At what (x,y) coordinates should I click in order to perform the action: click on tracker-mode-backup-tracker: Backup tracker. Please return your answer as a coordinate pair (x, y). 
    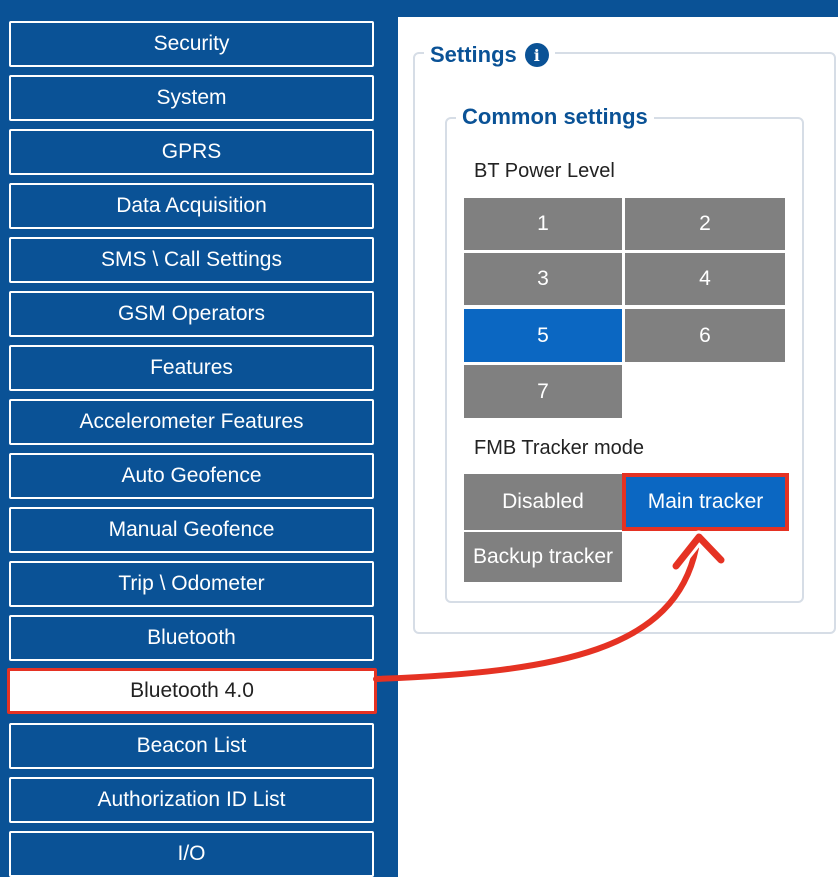
    Looking at the image, I should click on (543, 557).